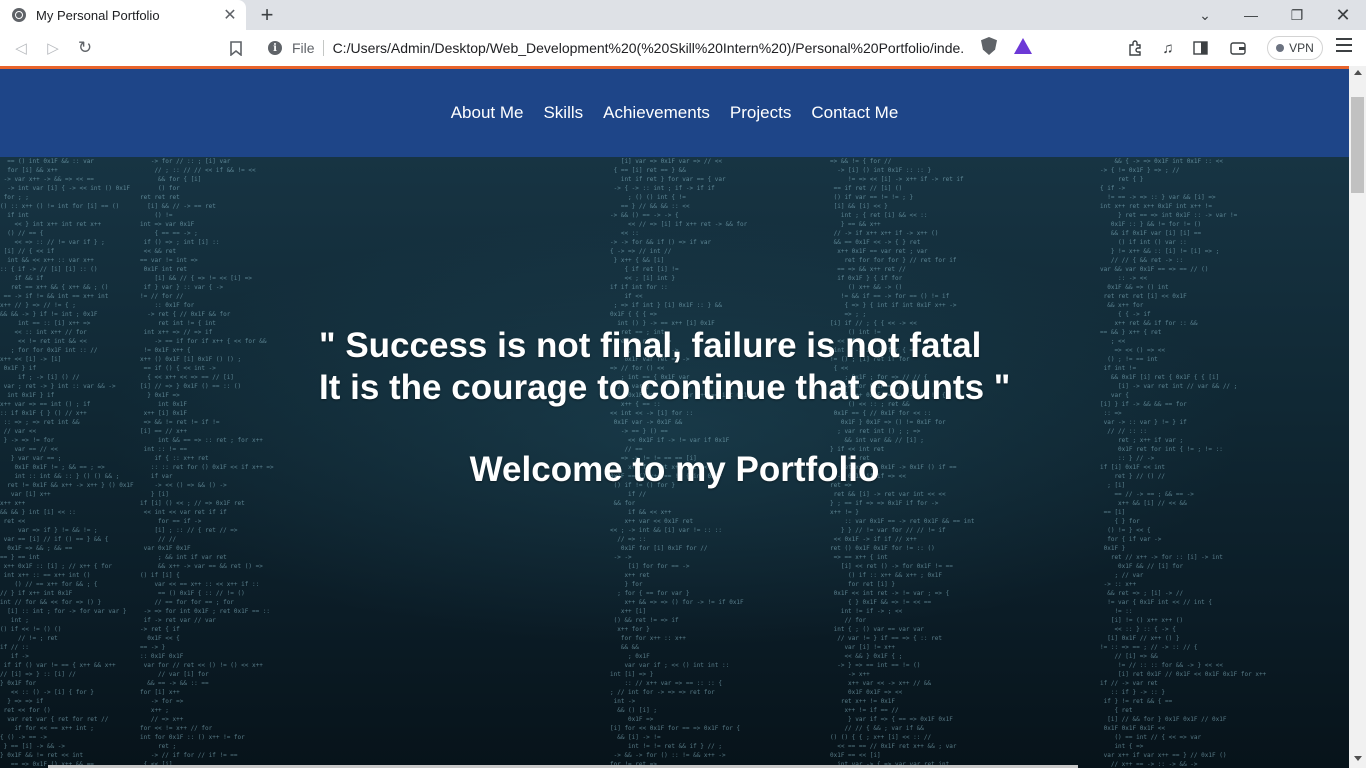  Describe the element at coordinates (1357, 145) in the screenshot. I see `scrollbar-thumb` at that location.